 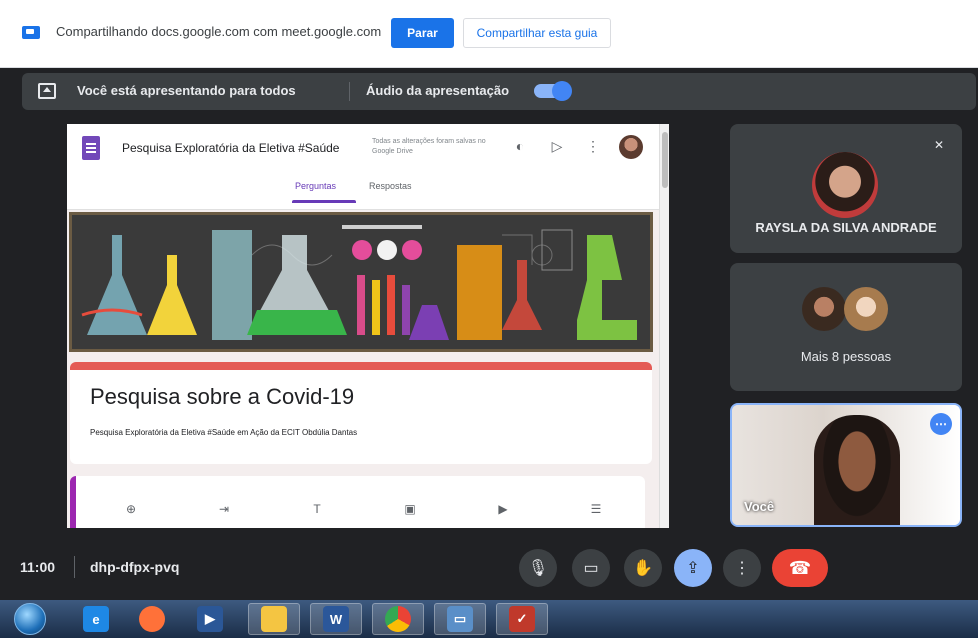 What do you see at coordinates (186, 90) in the screenshot?
I see `presenting-status-text: Você está apresentando para todos` at bounding box center [186, 90].